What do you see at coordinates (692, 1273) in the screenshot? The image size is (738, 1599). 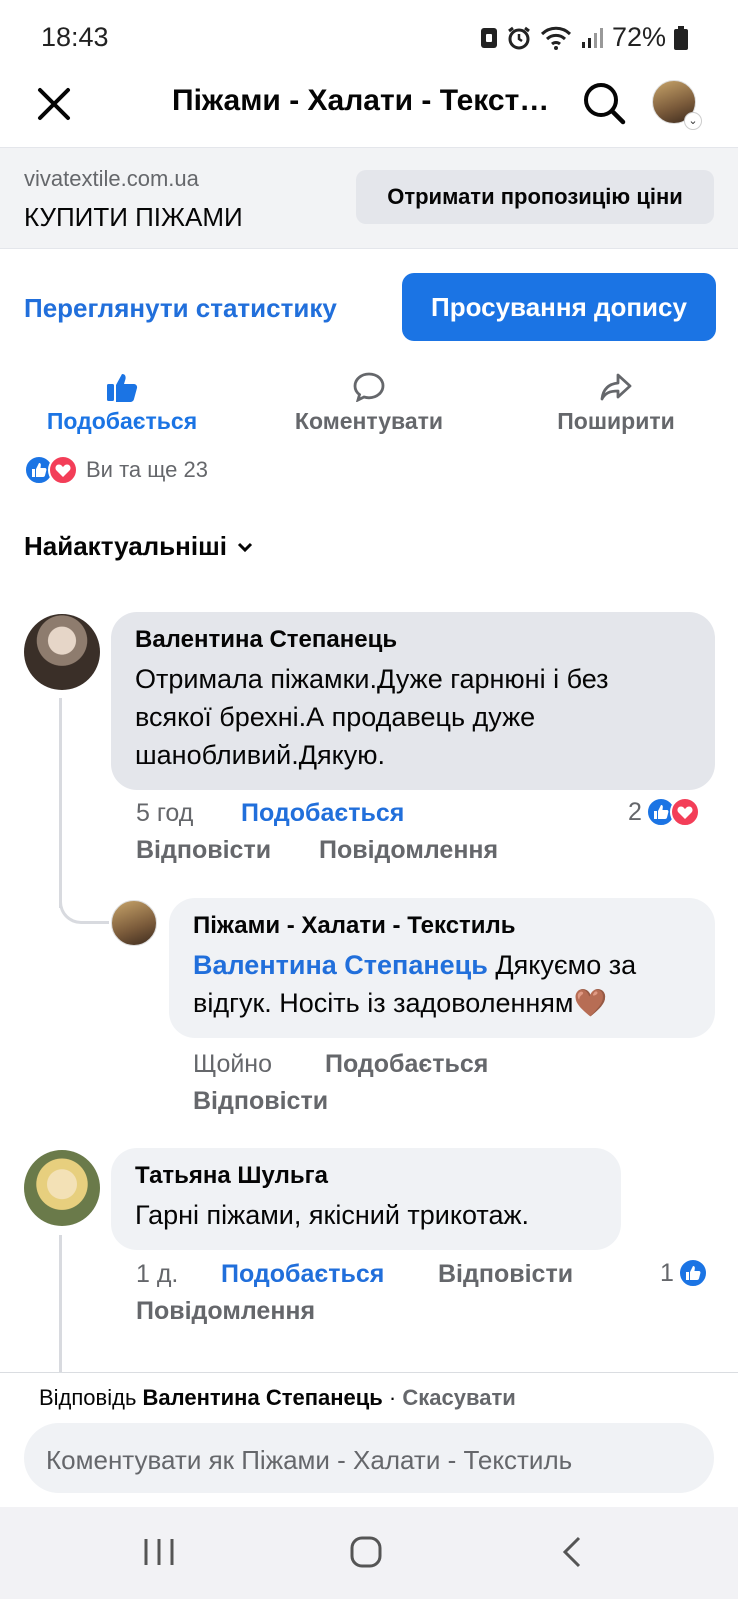 I see `like-reaction-icon` at bounding box center [692, 1273].